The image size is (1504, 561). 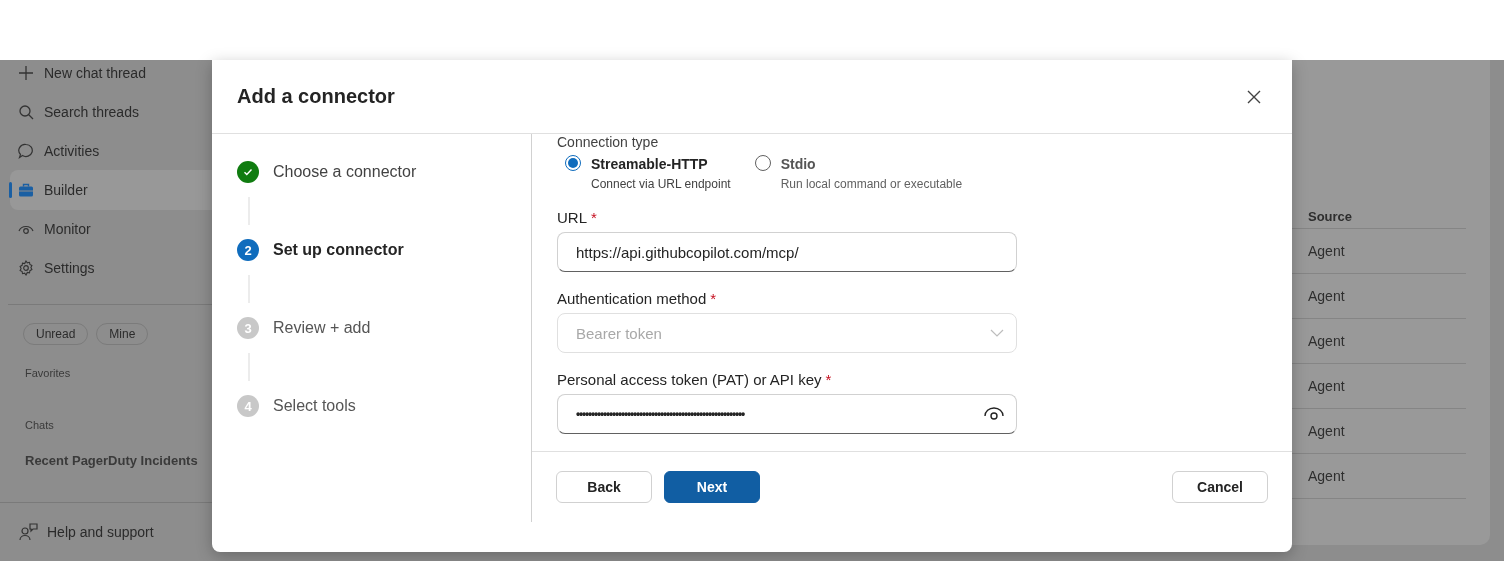 What do you see at coordinates (1254, 96) in the screenshot?
I see `close-icon` at bounding box center [1254, 96].